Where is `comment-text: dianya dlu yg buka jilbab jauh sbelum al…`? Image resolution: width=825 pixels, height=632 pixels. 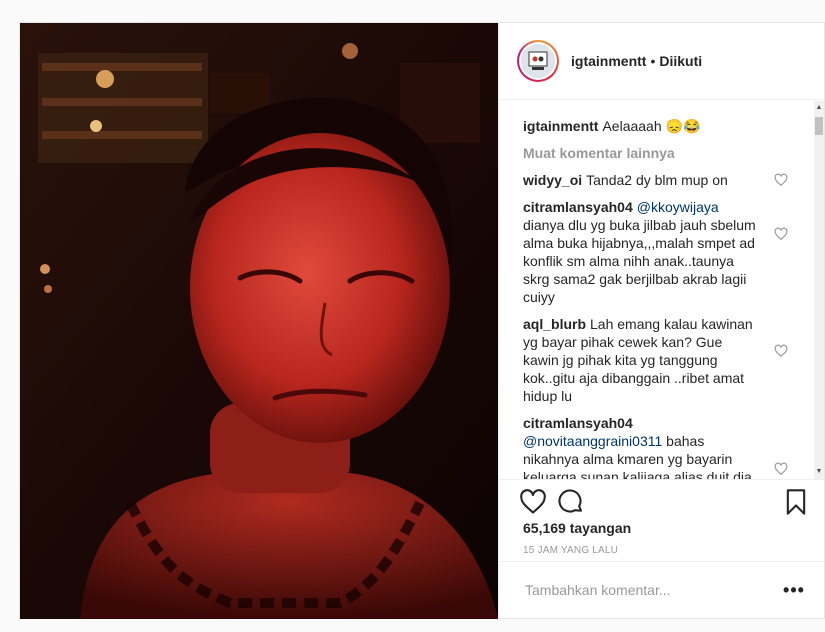
comment-text: dianya dlu yg buka jilbab jauh sbelum al… is located at coordinates (639, 261).